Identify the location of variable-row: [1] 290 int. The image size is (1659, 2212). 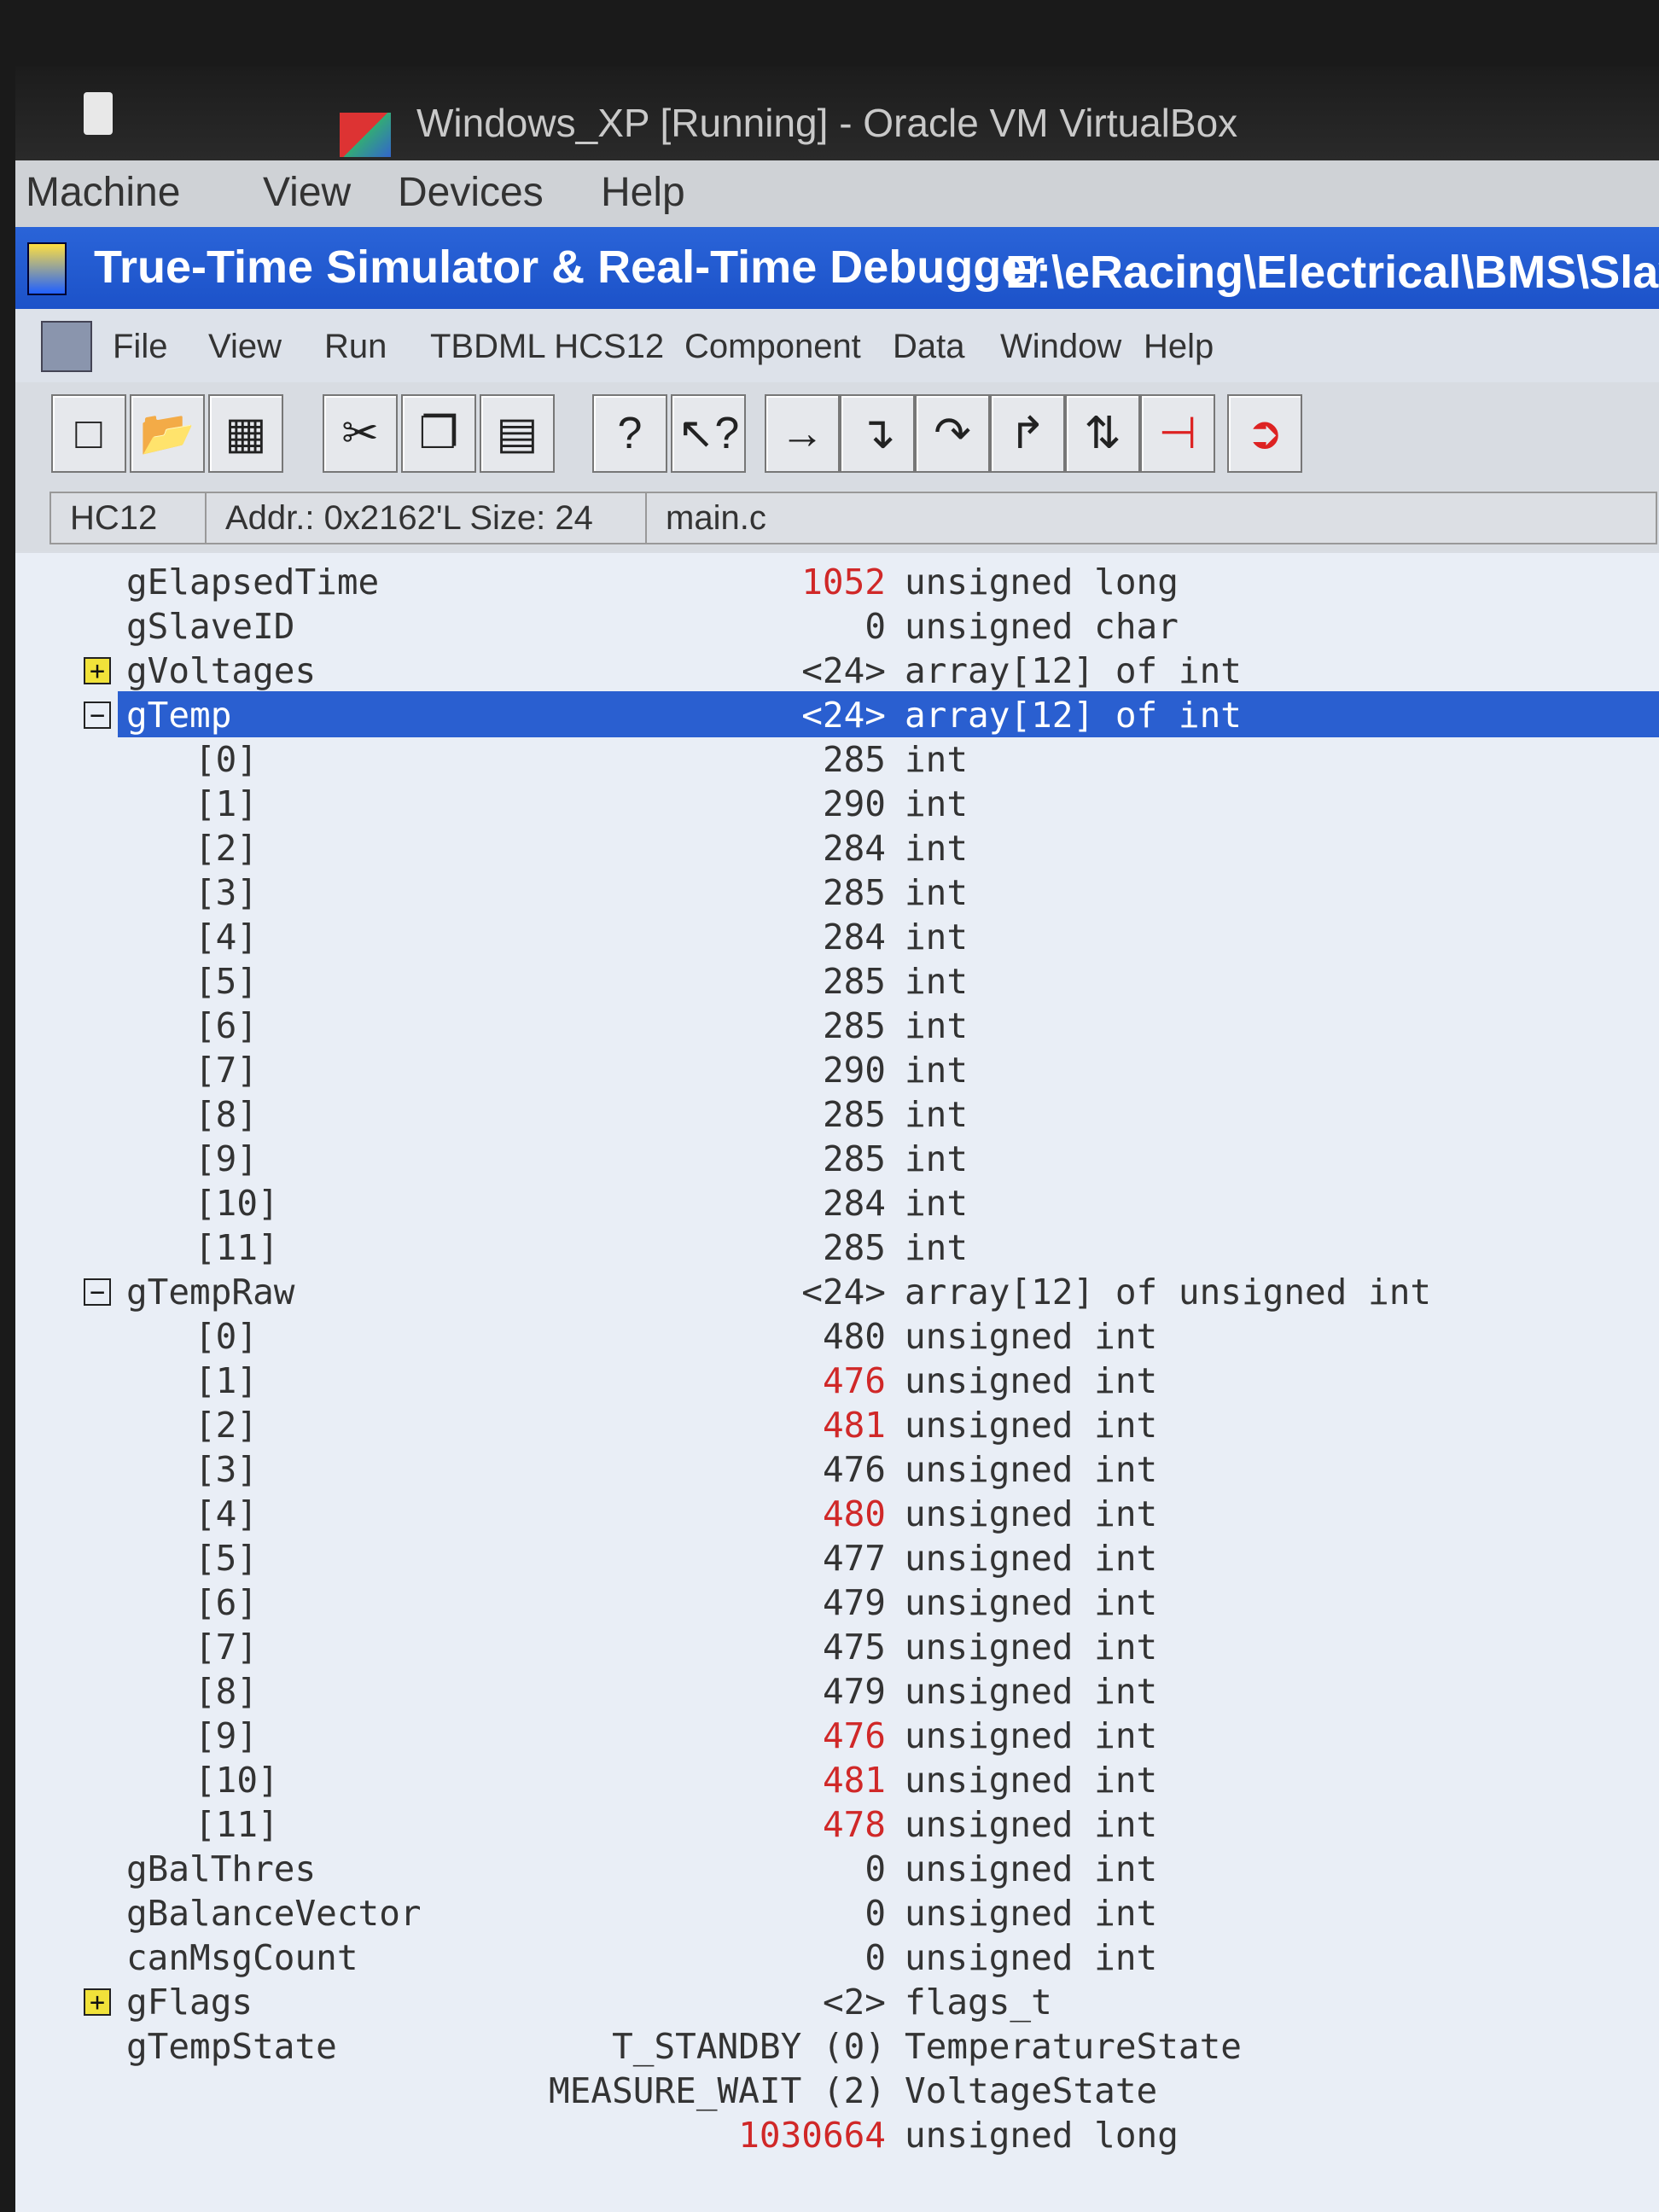
(837, 806).